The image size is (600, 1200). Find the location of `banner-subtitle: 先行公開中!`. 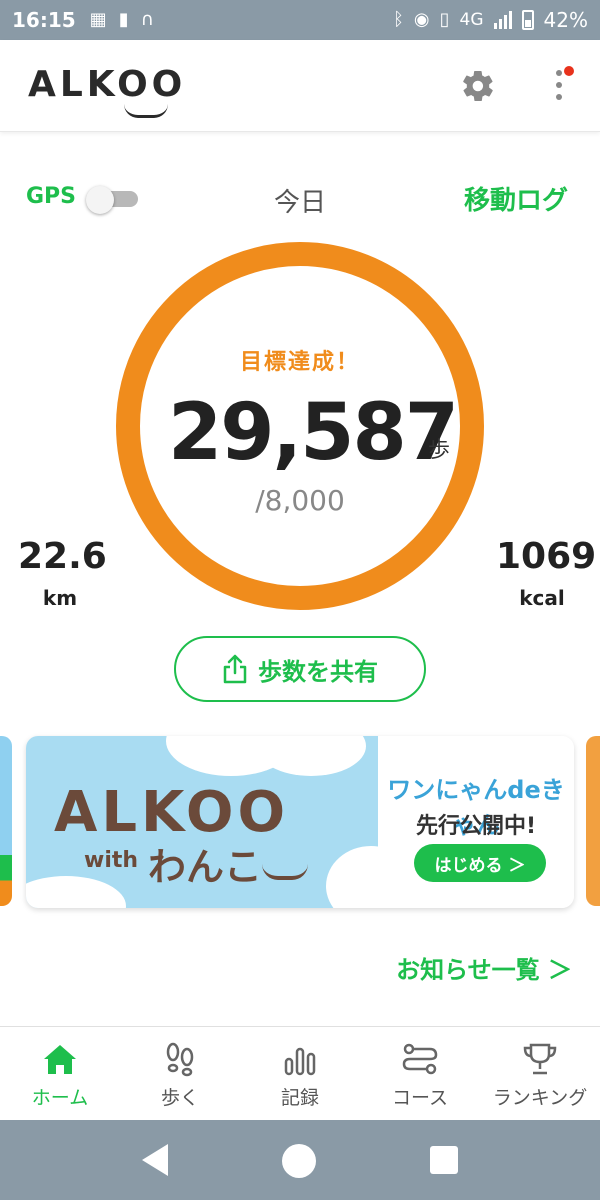

banner-subtitle: 先行公開中! is located at coordinates (476, 826).